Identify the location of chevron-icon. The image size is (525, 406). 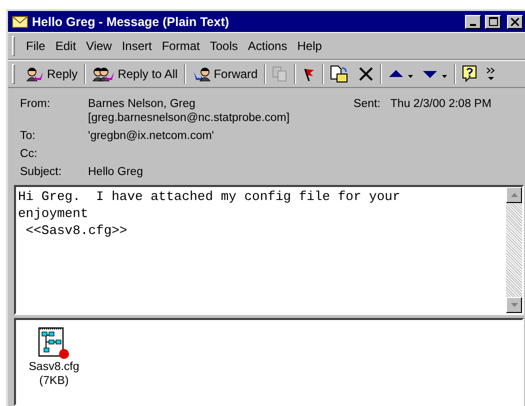
(491, 74).